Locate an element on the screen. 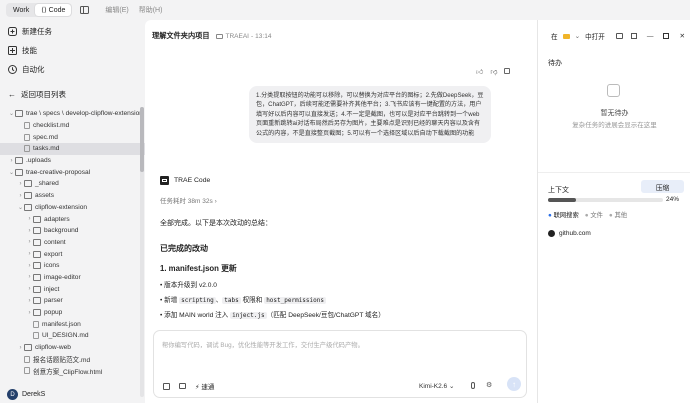  task-duration: 任务耗时 38m 32s › is located at coordinates (188, 200).